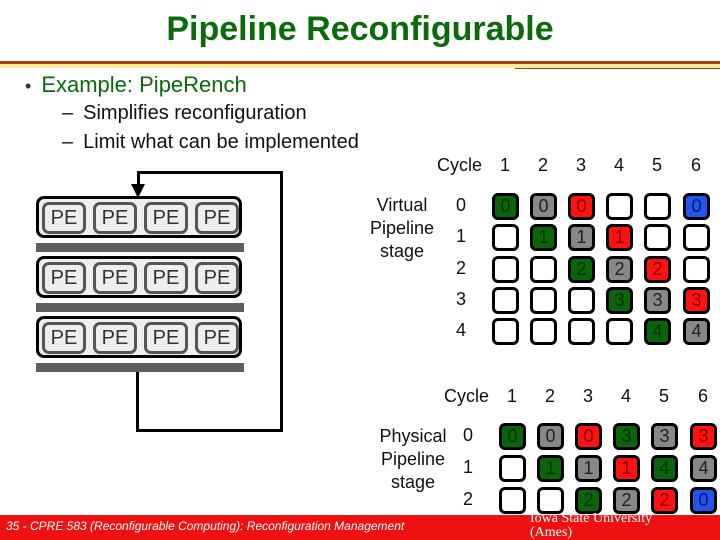  I want to click on sub-bullet-item: – Limit what can be implemented, so click(210, 142).